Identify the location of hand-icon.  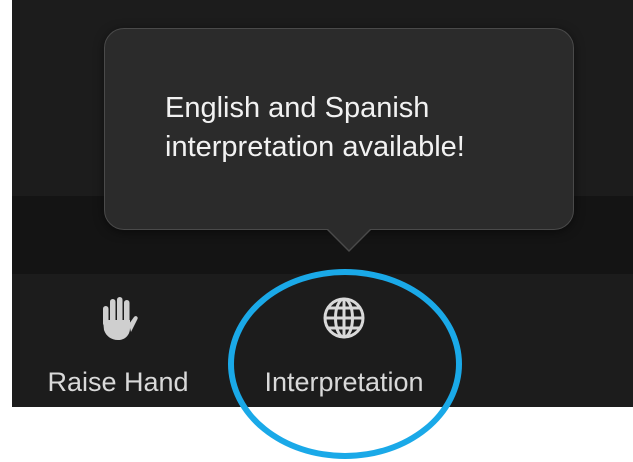
(120, 318).